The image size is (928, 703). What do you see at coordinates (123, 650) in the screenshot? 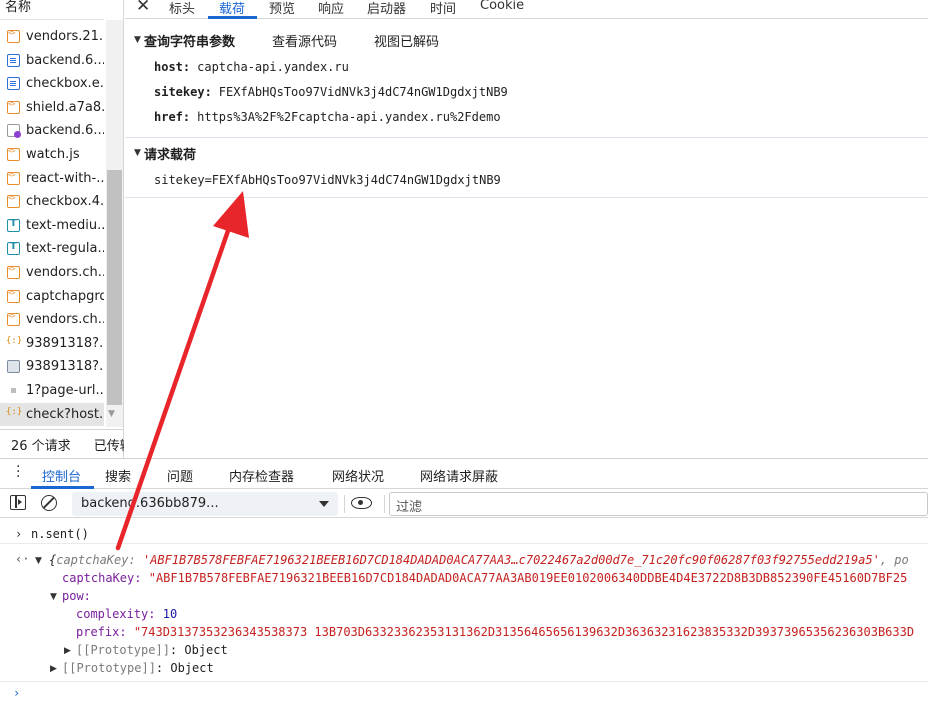
I see `property-key: [[Prototype]]` at bounding box center [123, 650].